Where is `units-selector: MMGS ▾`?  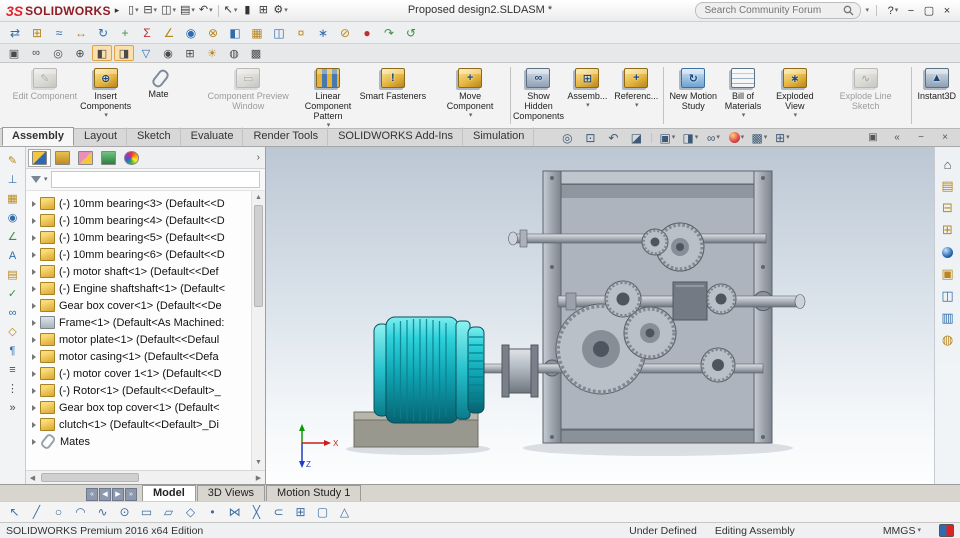
units-selector: MMGS ▾ is located at coordinates (902, 531).